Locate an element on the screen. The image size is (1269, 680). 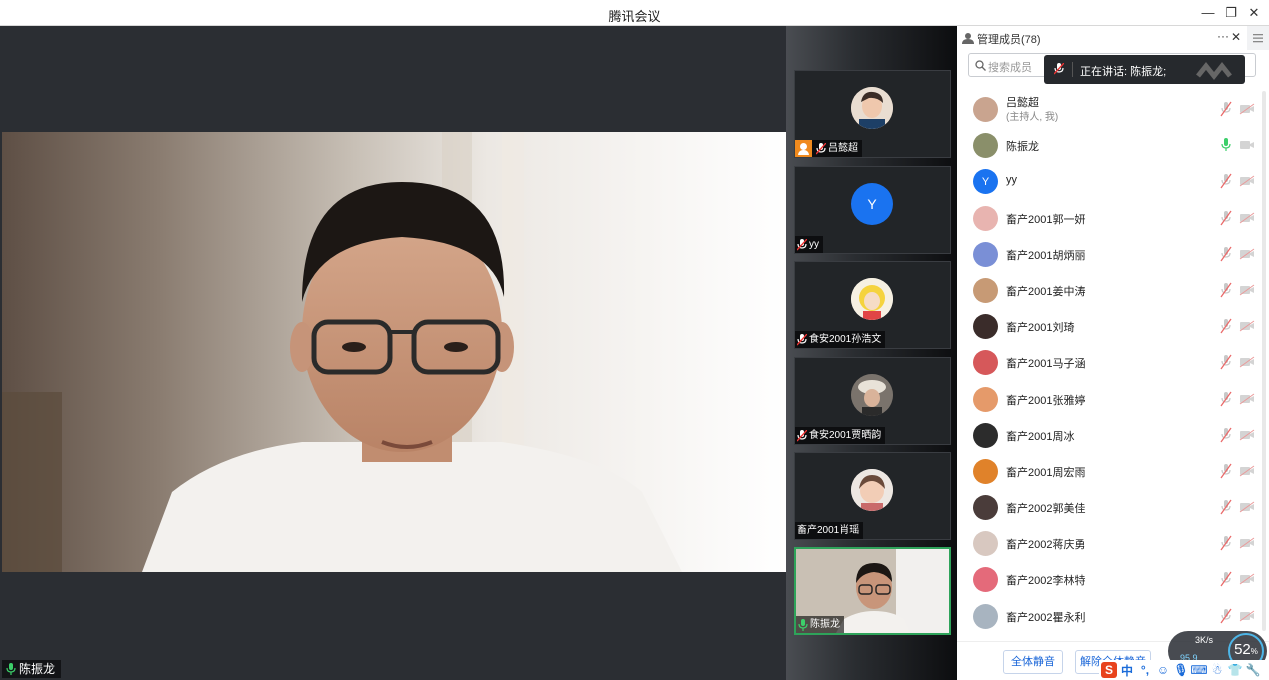
member-name: 畜产2001胡炳丽 is located at coordinates (1046, 255).